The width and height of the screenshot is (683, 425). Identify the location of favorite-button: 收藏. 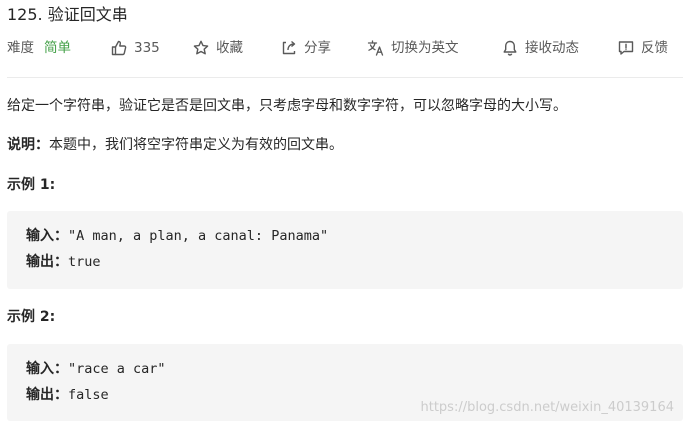
(217, 48).